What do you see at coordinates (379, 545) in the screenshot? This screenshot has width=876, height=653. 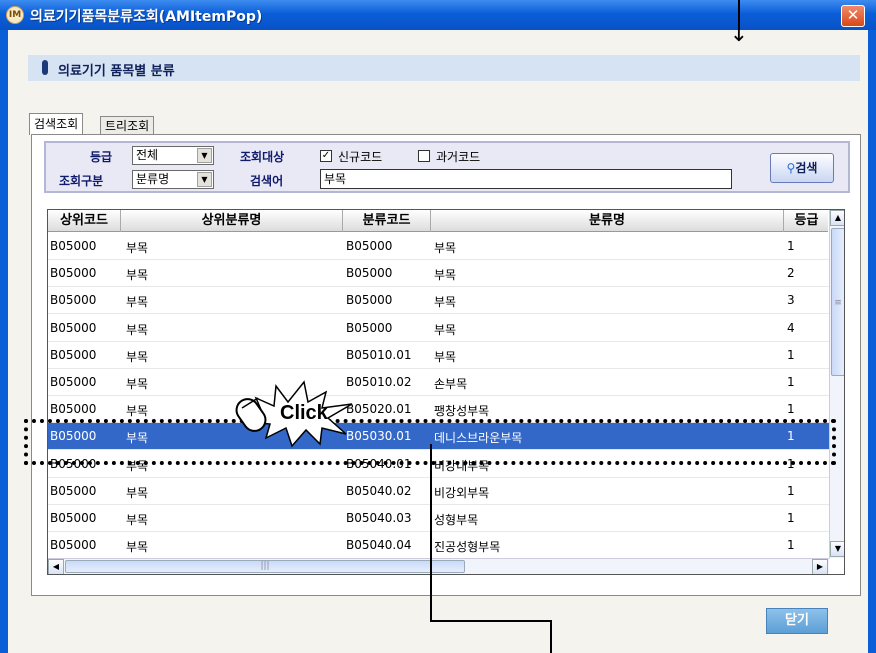 I see `table-cell: B05040.04` at bounding box center [379, 545].